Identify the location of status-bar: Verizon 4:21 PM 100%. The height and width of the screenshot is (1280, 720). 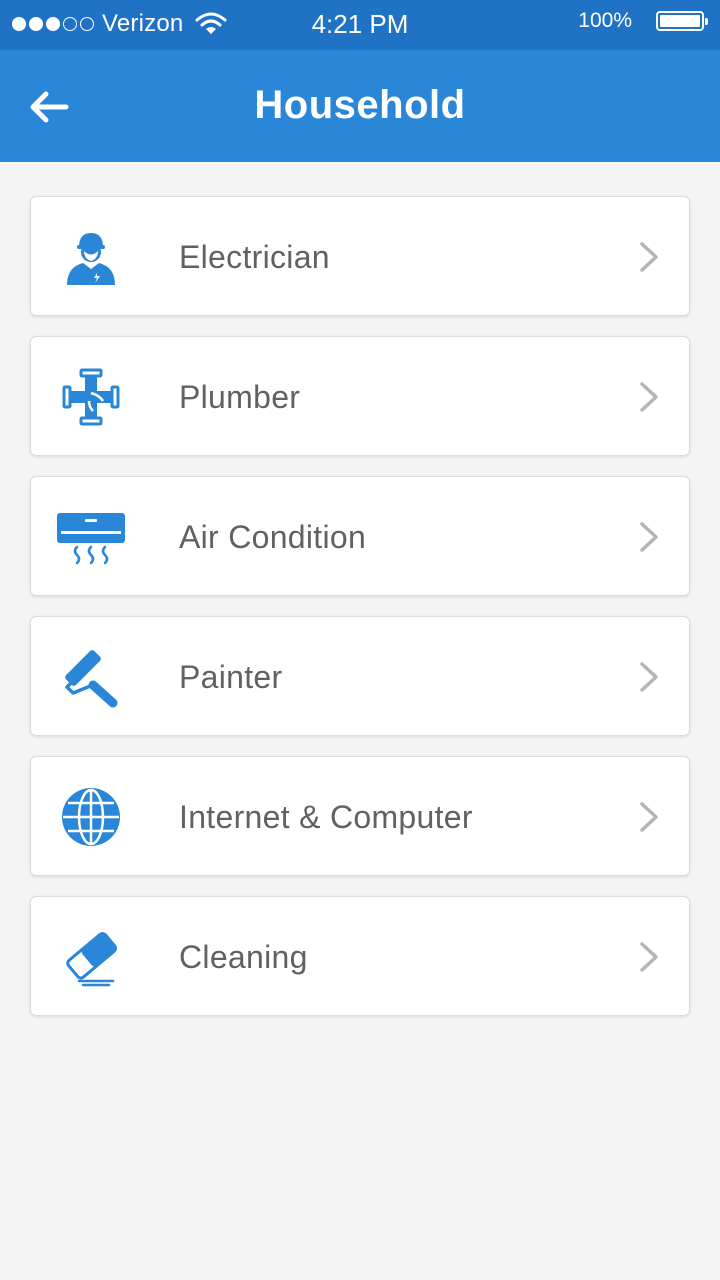
(360, 25).